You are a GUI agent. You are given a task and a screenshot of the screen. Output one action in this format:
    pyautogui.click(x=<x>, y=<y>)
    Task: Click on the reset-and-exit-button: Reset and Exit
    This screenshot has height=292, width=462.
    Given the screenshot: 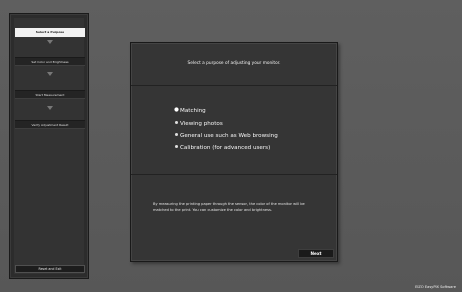 What is the action you would take?
    pyautogui.click(x=50, y=269)
    